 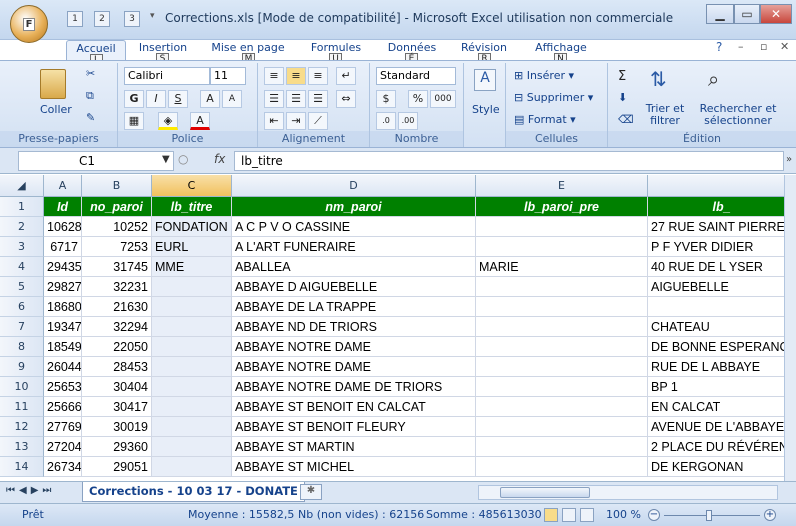 What do you see at coordinates (63, 327) in the screenshot?
I see `cell-a: 19347` at bounding box center [63, 327].